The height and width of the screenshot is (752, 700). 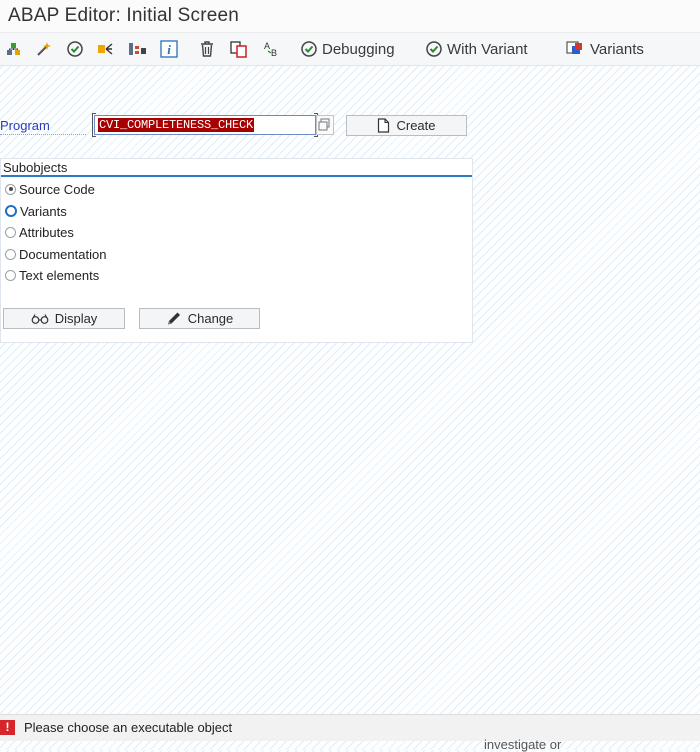 I want to click on object-list-button, so click(x=14, y=49).